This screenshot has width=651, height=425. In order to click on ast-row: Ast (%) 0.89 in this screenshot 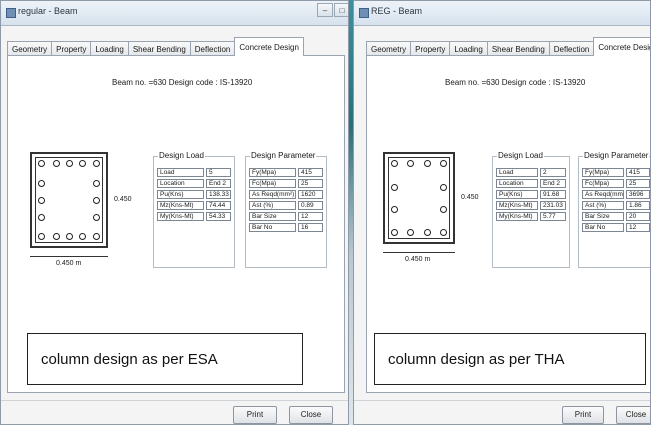, I will do `click(286, 205)`.